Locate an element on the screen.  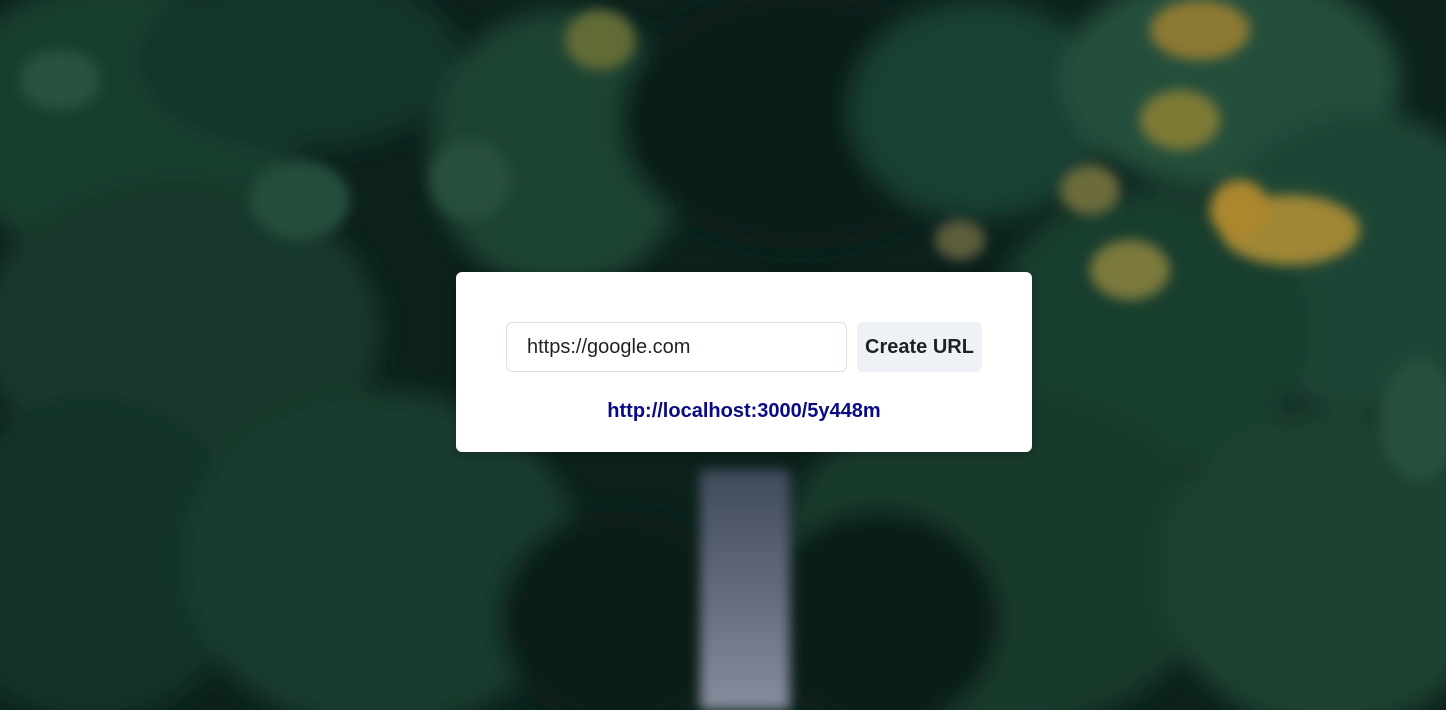
create-url-button: Create URL is located at coordinates (919, 347).